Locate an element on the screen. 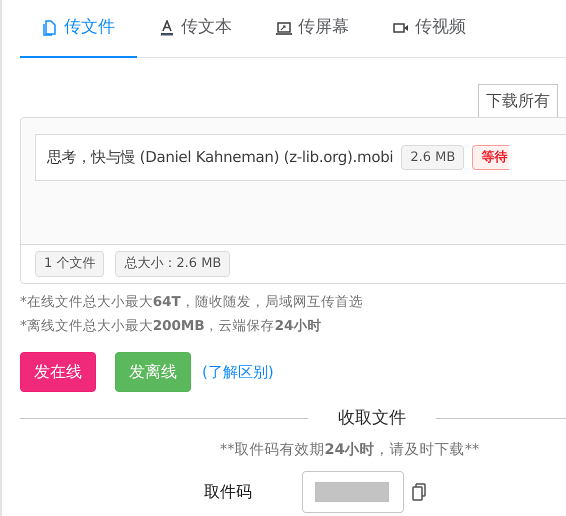 The image size is (566, 516). total-size-tag: 总大小：2.6 MB is located at coordinates (172, 263).